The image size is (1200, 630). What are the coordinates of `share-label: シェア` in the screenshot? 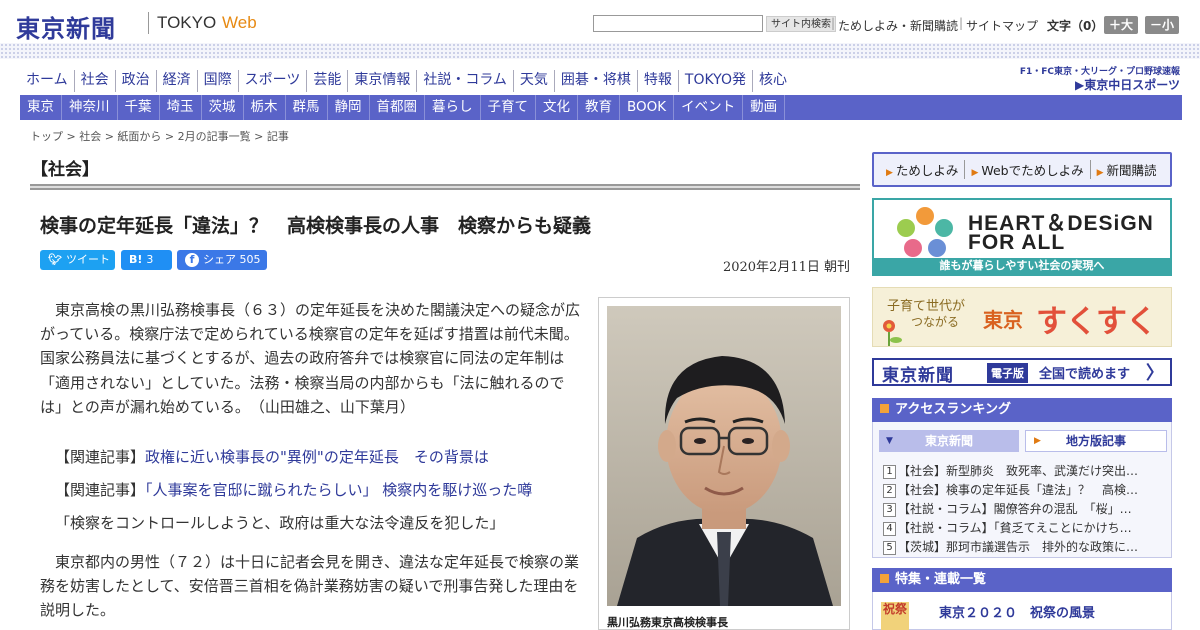 It's located at (219, 259).